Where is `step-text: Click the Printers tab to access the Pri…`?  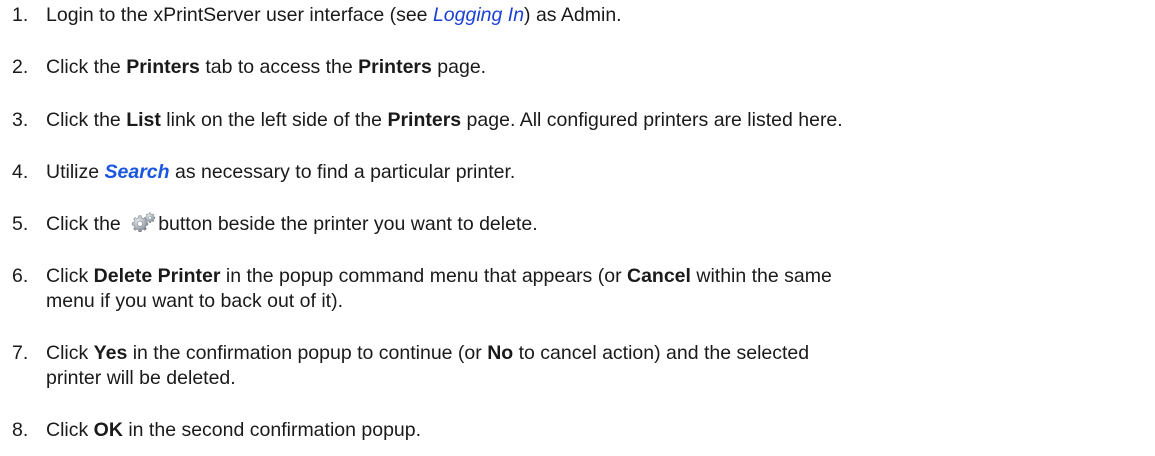
step-text: Click the Printers tab to access the Pri… is located at coordinates (266, 67).